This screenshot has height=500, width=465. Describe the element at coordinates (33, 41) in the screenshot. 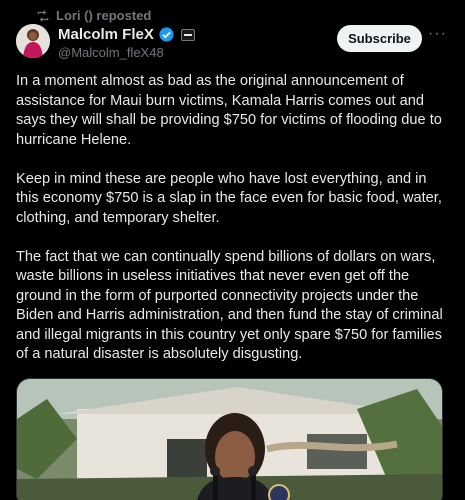

I see `avatar` at that location.